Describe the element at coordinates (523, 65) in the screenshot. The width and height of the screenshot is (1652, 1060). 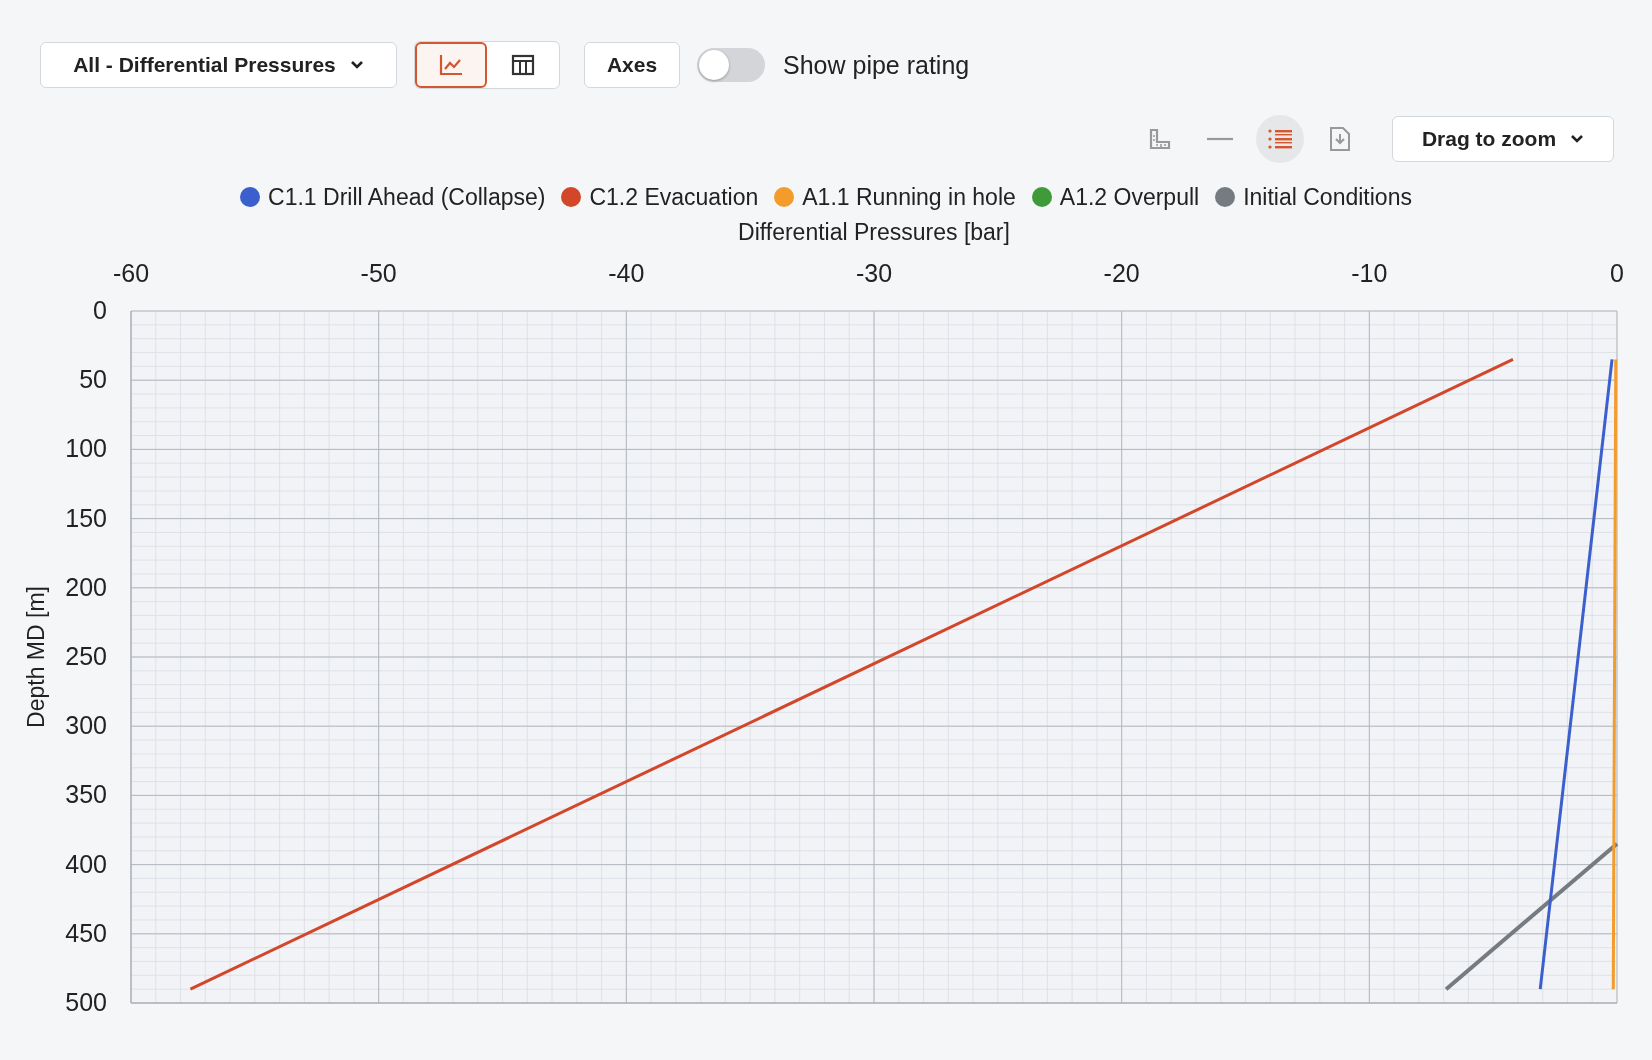
I see `table-icon` at that location.